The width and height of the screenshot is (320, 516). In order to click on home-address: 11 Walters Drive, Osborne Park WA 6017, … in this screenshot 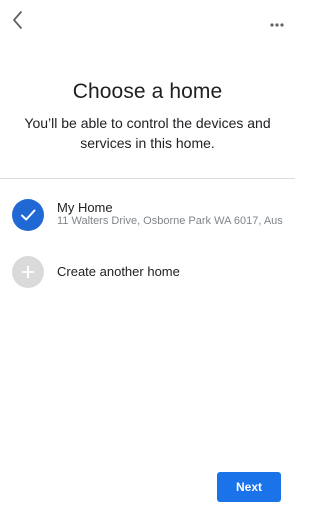, I will do `click(170, 221)`.